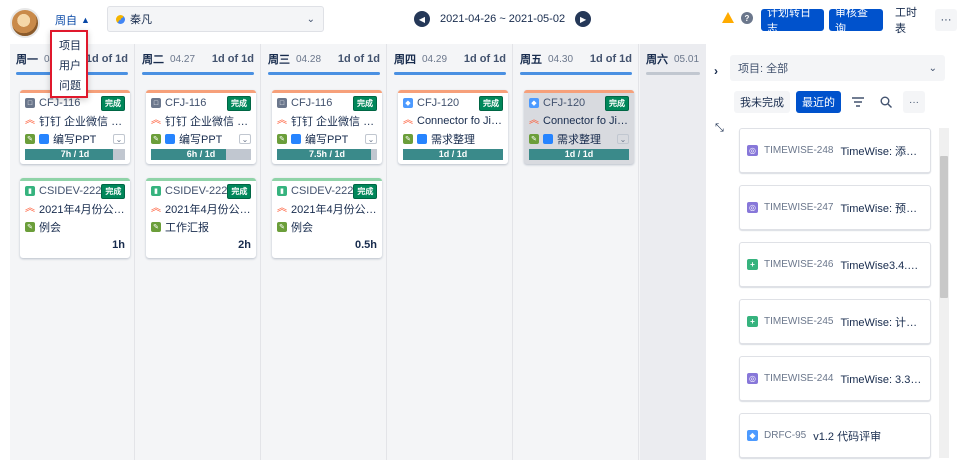  What do you see at coordinates (818, 102) in the screenshot?
I see `filter-recent-button: 最近的` at bounding box center [818, 102].